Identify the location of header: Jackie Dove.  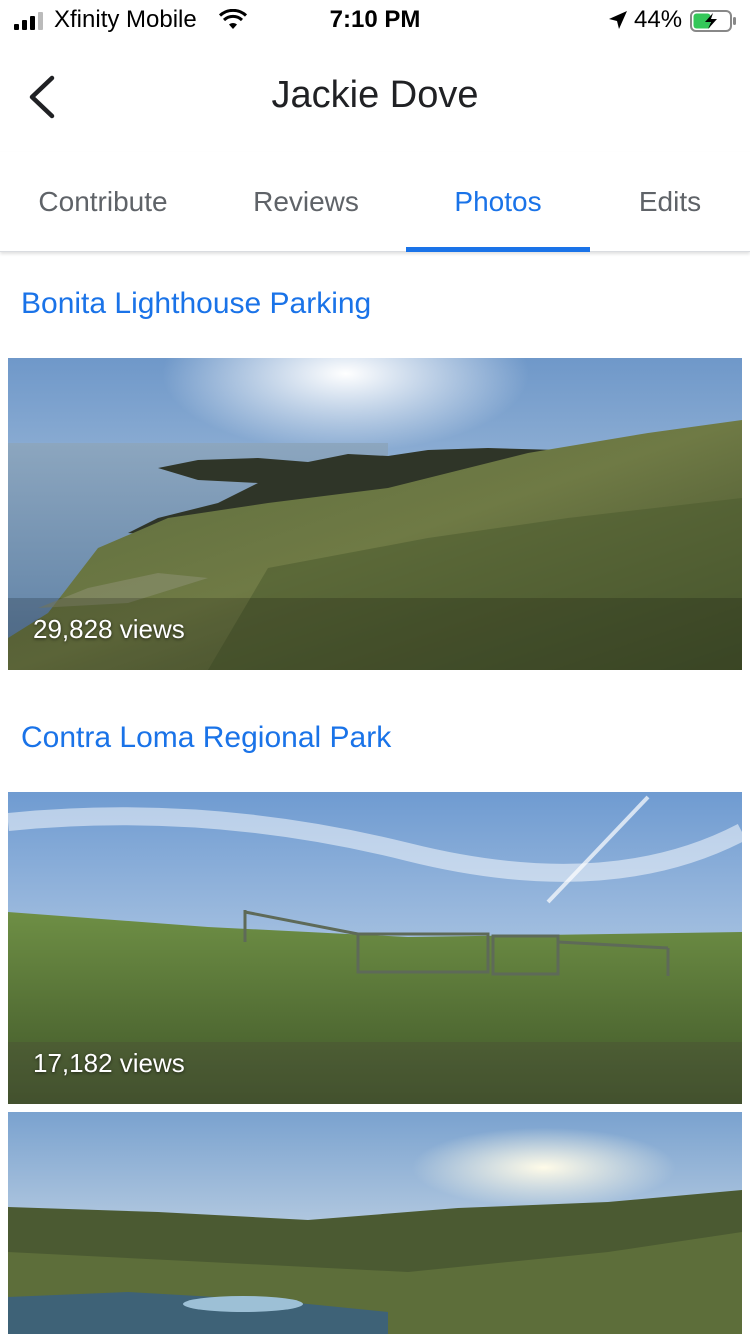
(375, 96).